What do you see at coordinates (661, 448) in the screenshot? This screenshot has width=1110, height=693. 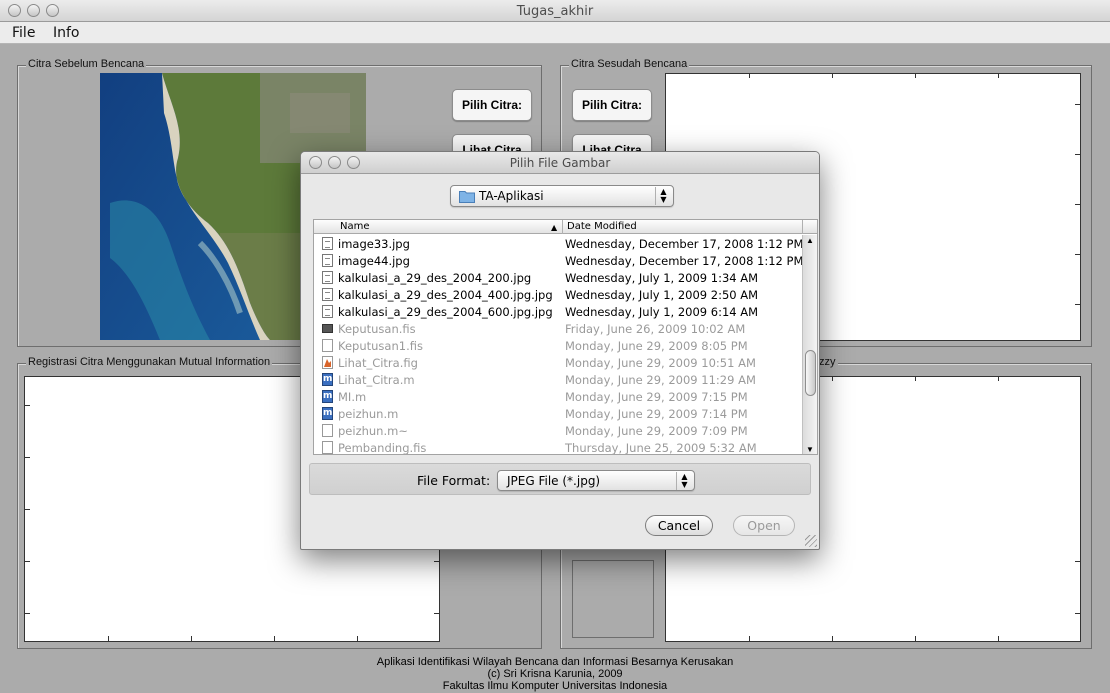 I see `file-date-modified: Thursday, June 25, 2009 5:32 AM` at bounding box center [661, 448].